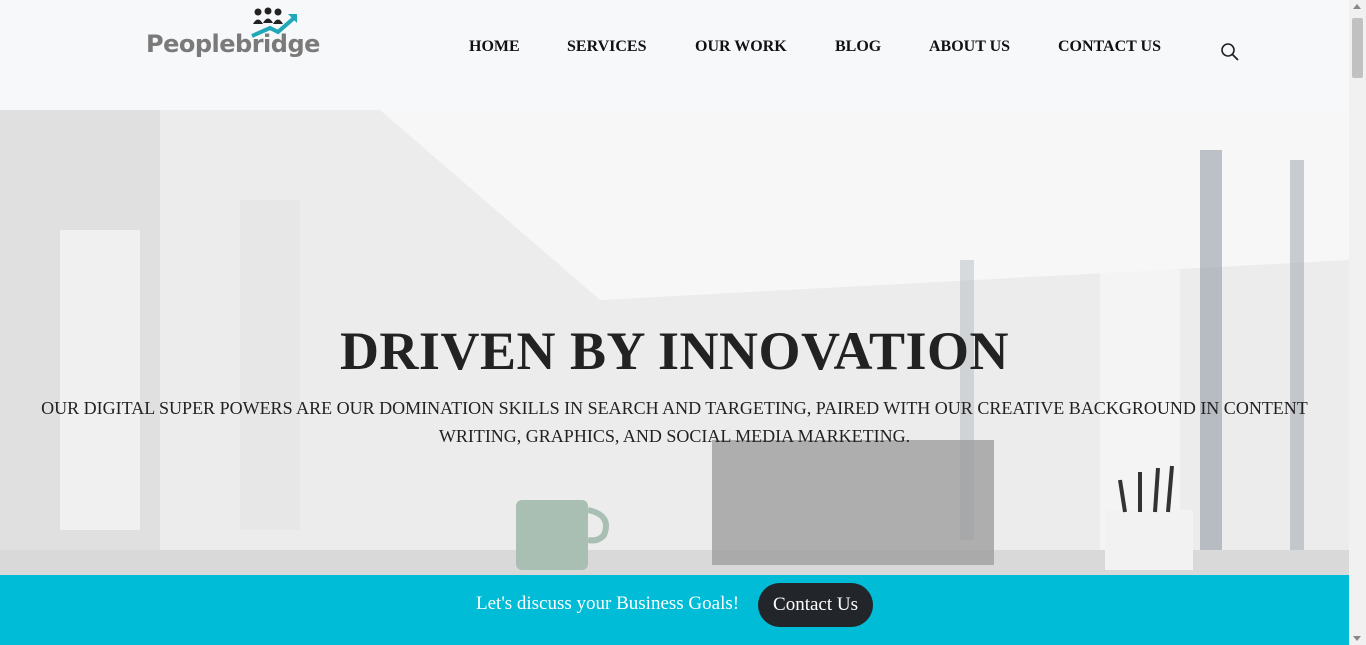 The width and height of the screenshot is (1366, 645). Describe the element at coordinates (858, 47) in the screenshot. I see `nav-blog: BLOG` at that location.